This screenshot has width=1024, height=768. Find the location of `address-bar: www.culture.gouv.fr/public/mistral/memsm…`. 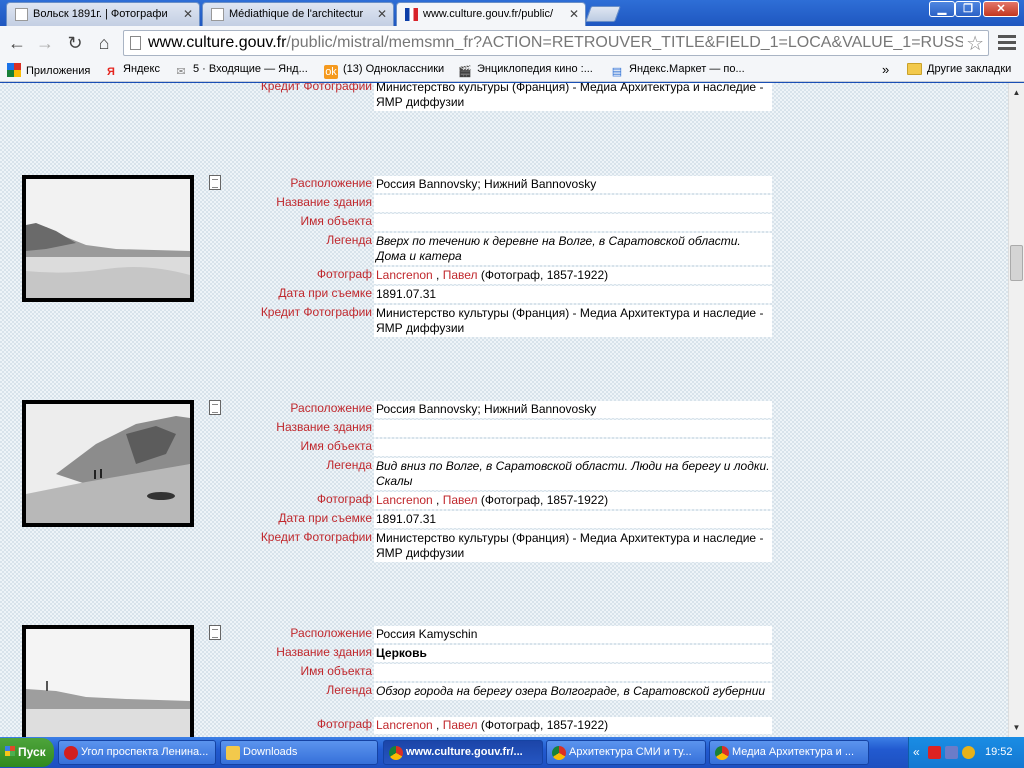

address-bar: www.culture.gouv.fr/public/mistral/memsm… is located at coordinates (556, 43).